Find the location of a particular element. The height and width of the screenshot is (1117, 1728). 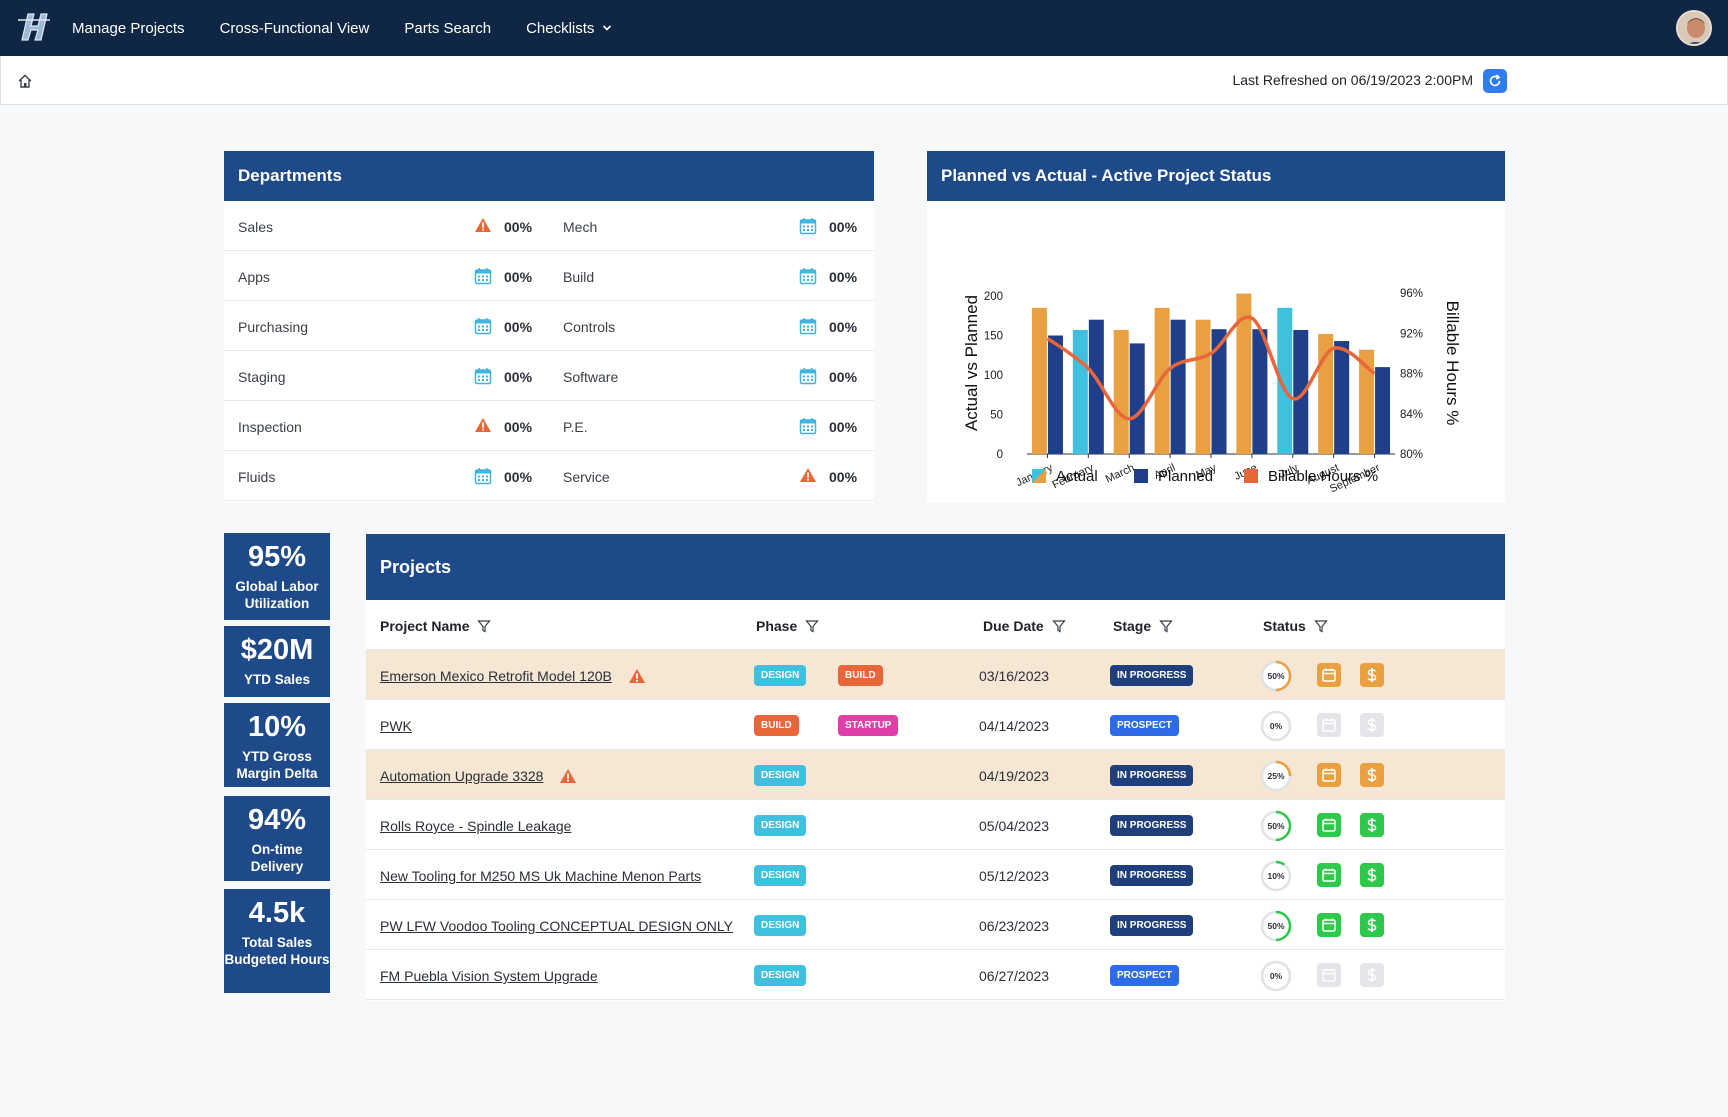

department-row: Inspection 00% P.E. 00% is located at coordinates (549, 426).